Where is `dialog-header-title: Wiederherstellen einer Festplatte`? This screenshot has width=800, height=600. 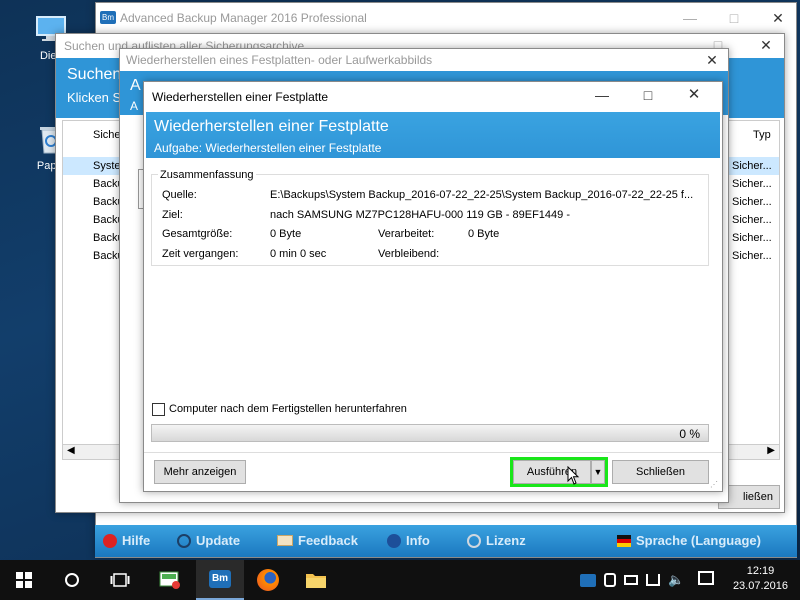
dialog-header-title: Wiederherstellen einer Festplatte is located at coordinates (271, 126).